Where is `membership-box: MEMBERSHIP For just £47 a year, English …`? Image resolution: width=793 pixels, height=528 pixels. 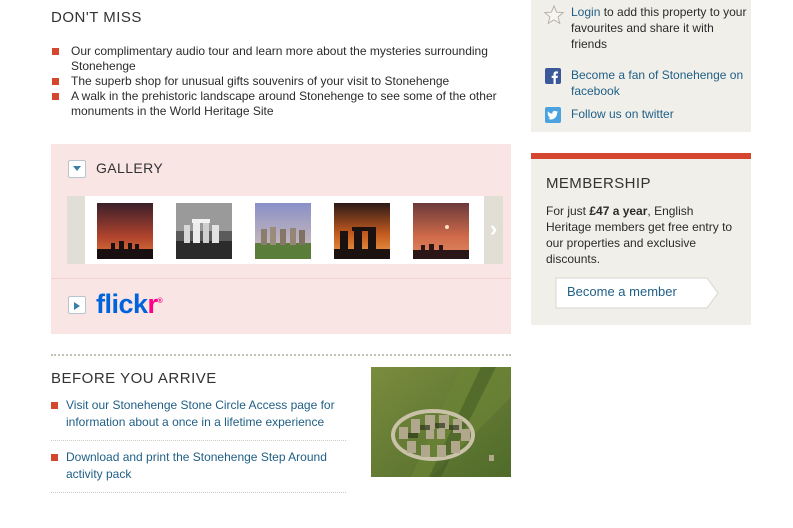
membership-box: MEMBERSHIP For just £47 a year, English … is located at coordinates (641, 239).